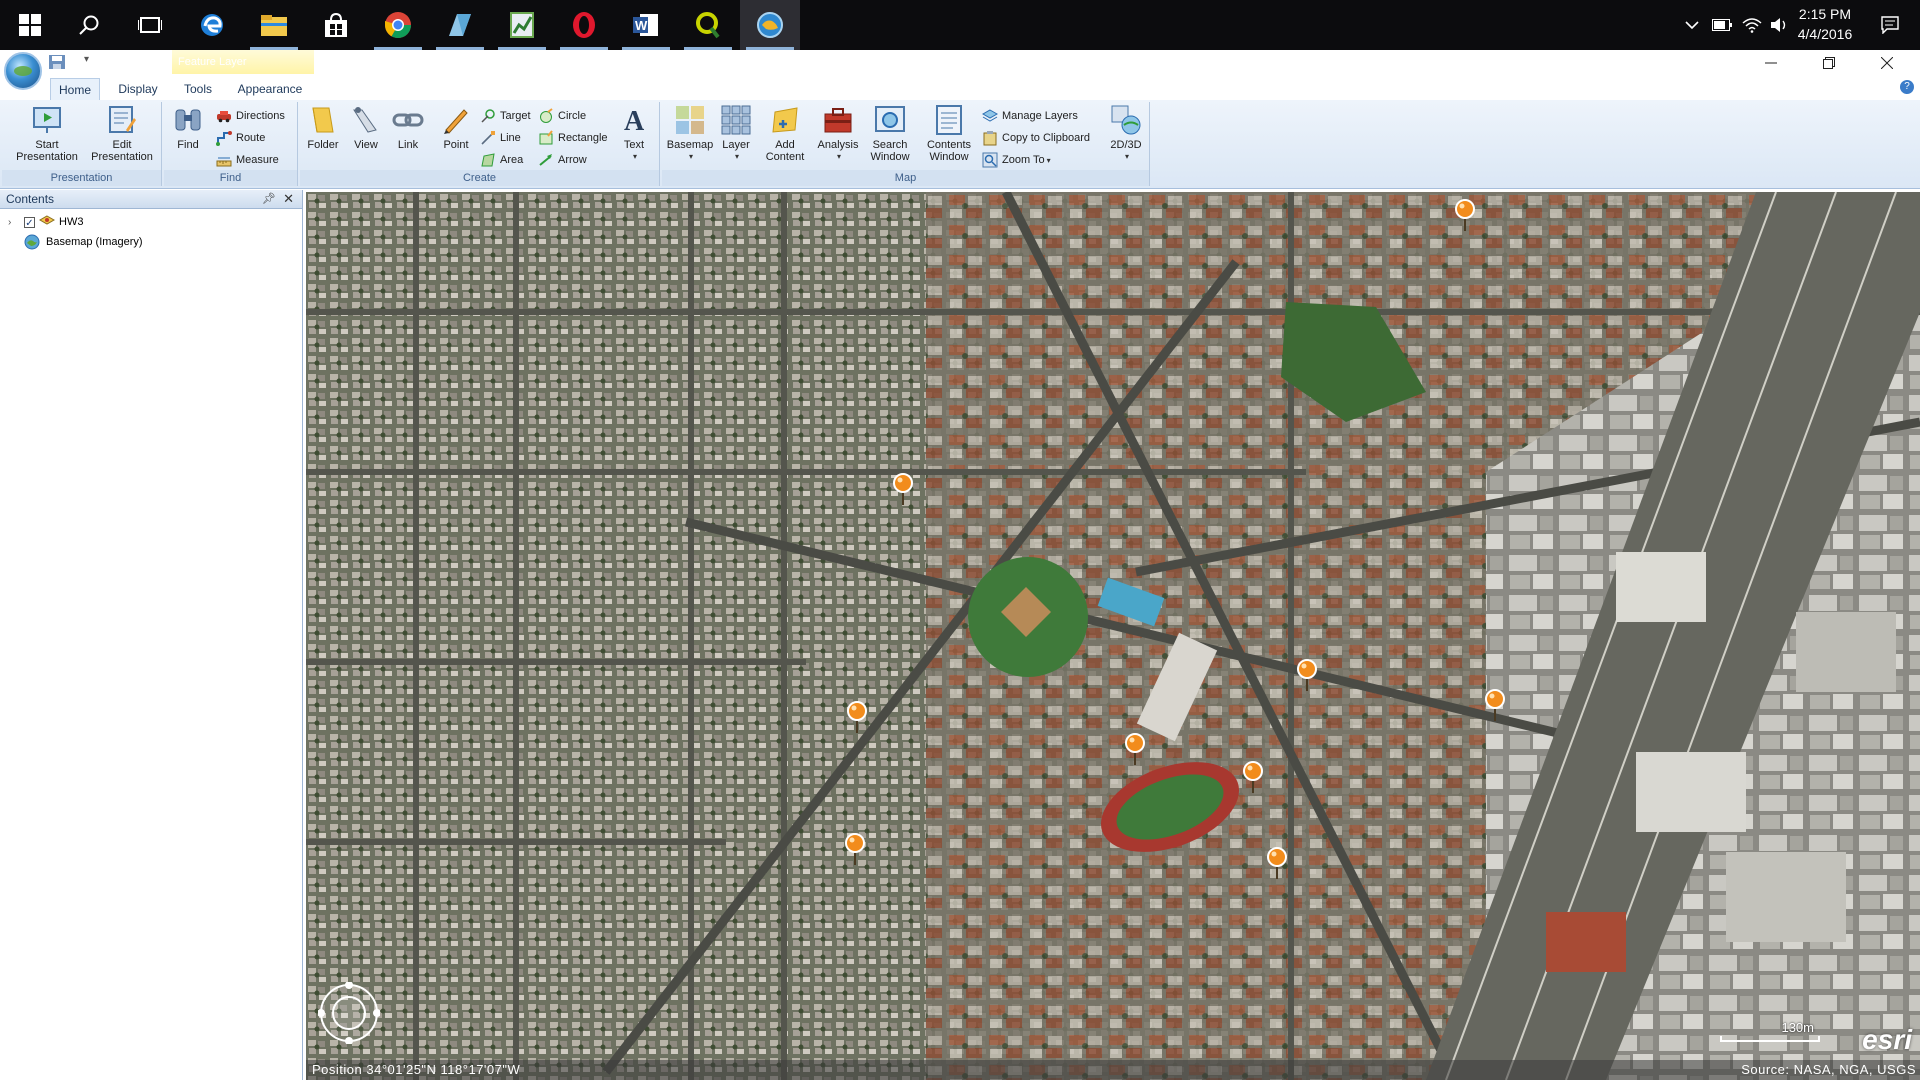 The height and width of the screenshot is (1080, 1920). I want to click on context-tab-feature-layer: Feature Layer, so click(243, 62).